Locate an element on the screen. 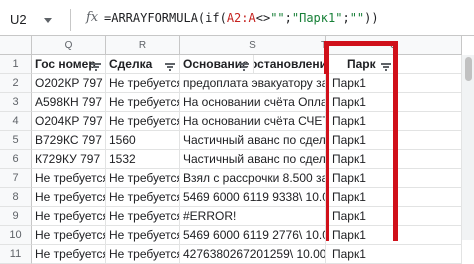 The height and width of the screenshot is (264, 474). vertical-scrollbar is located at coordinates (468, 147).